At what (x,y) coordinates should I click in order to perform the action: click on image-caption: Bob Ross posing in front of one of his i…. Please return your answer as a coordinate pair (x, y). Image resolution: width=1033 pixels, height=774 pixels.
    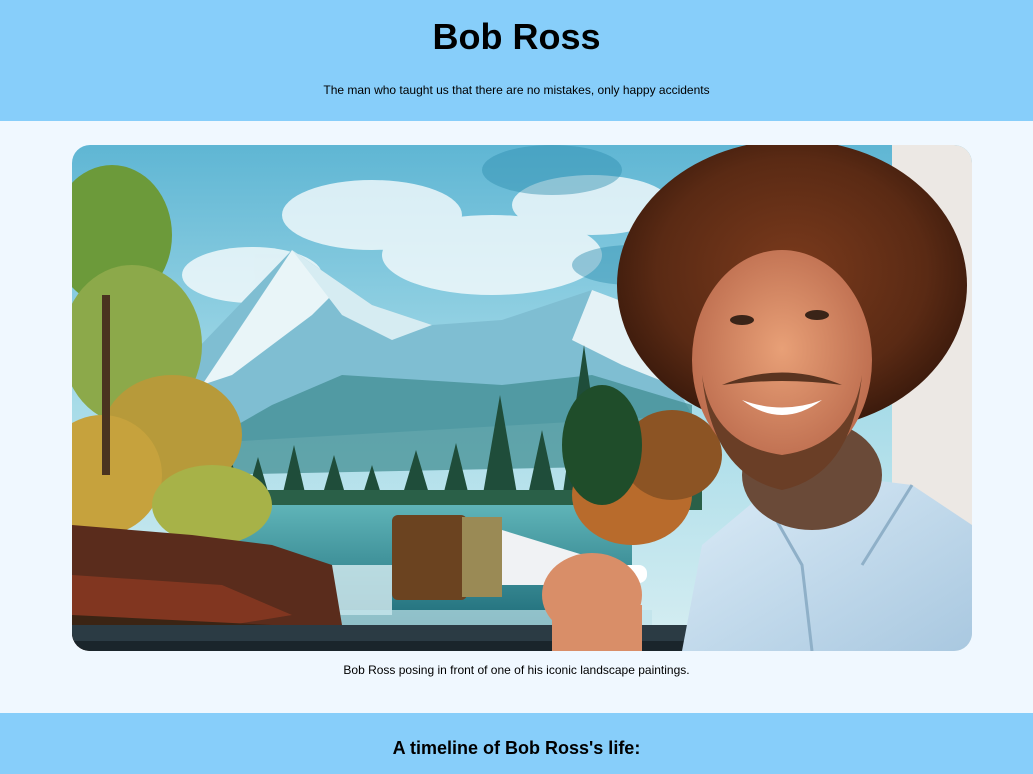
    Looking at the image, I should click on (516, 670).